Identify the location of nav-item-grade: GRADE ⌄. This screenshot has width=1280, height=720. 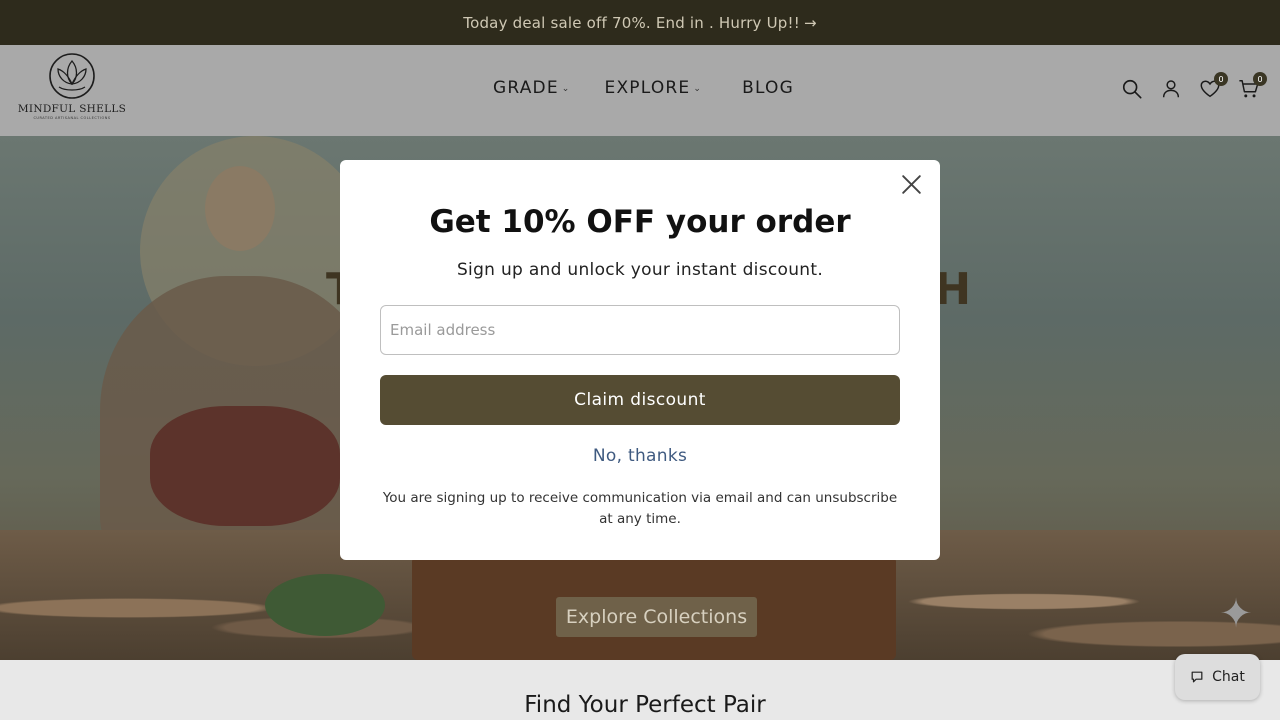
(532, 88).